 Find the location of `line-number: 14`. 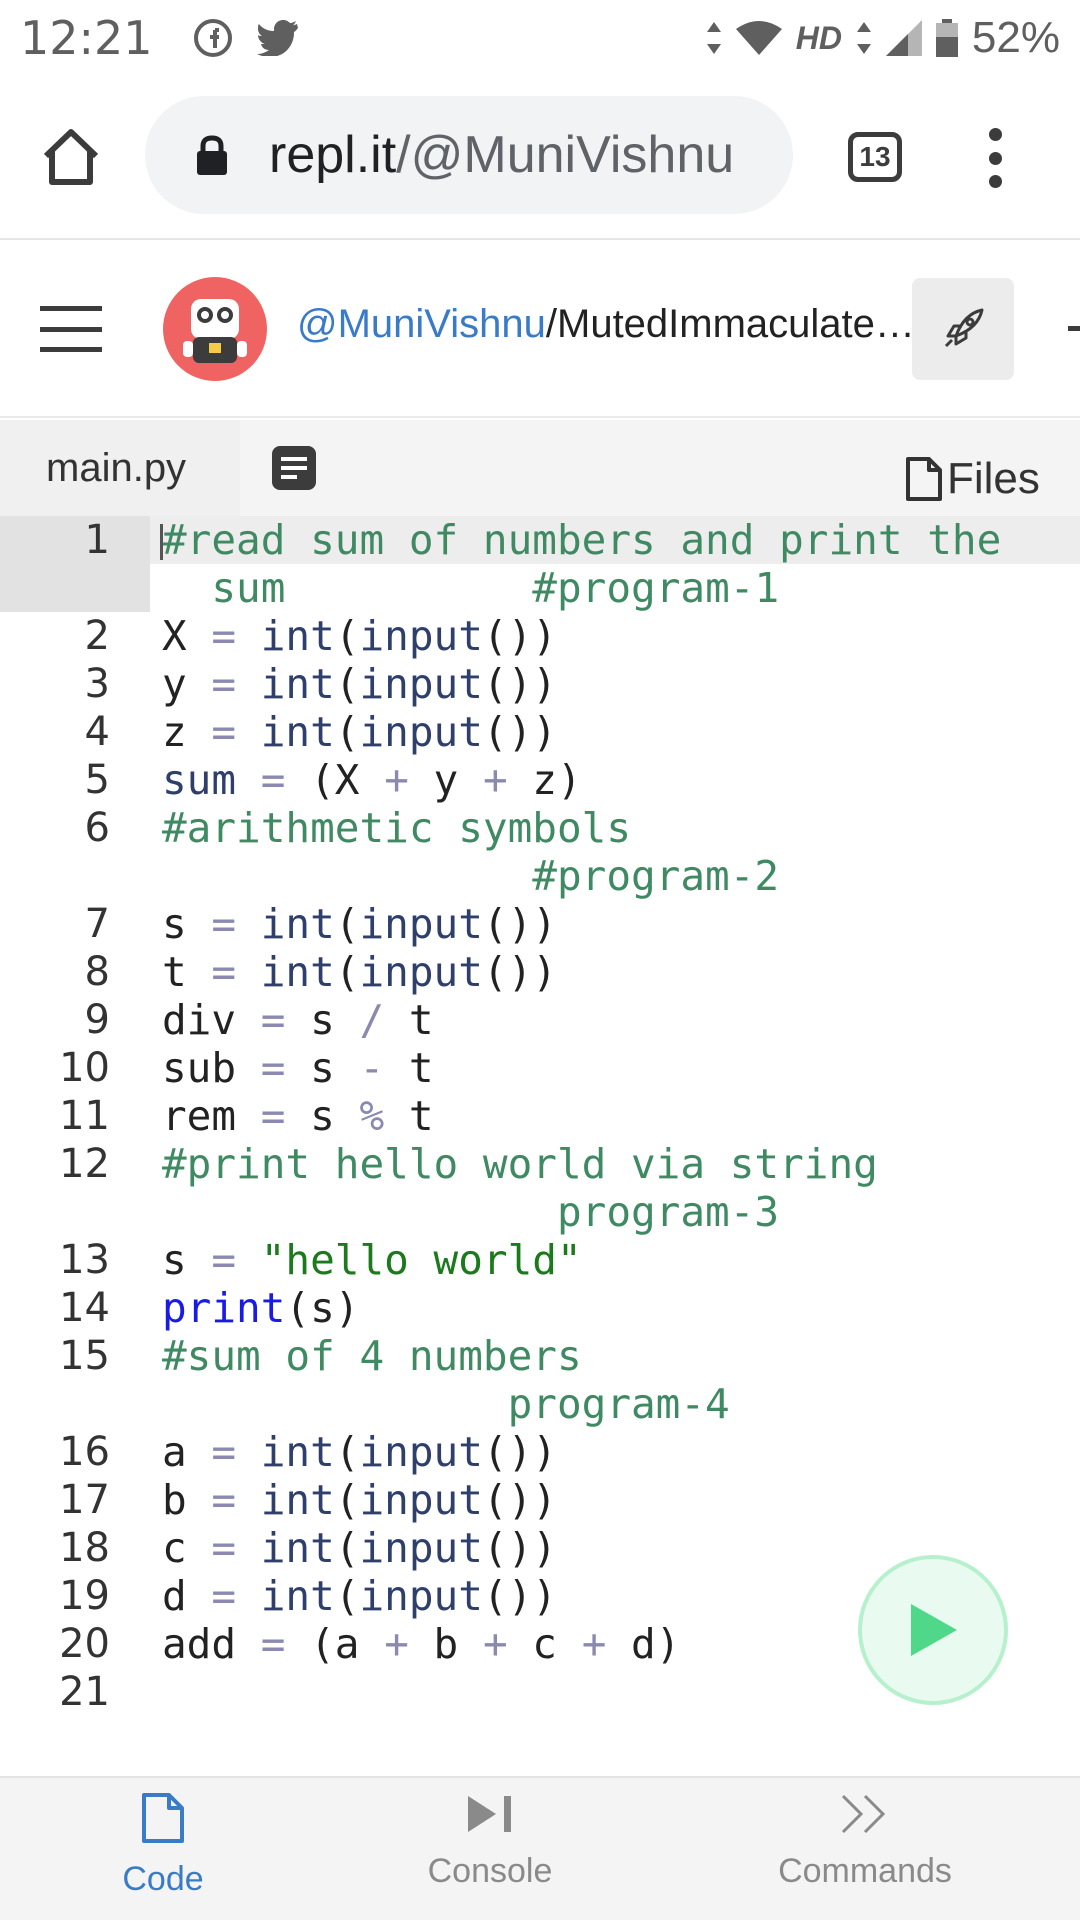

line-number: 14 is located at coordinates (84, 1308).